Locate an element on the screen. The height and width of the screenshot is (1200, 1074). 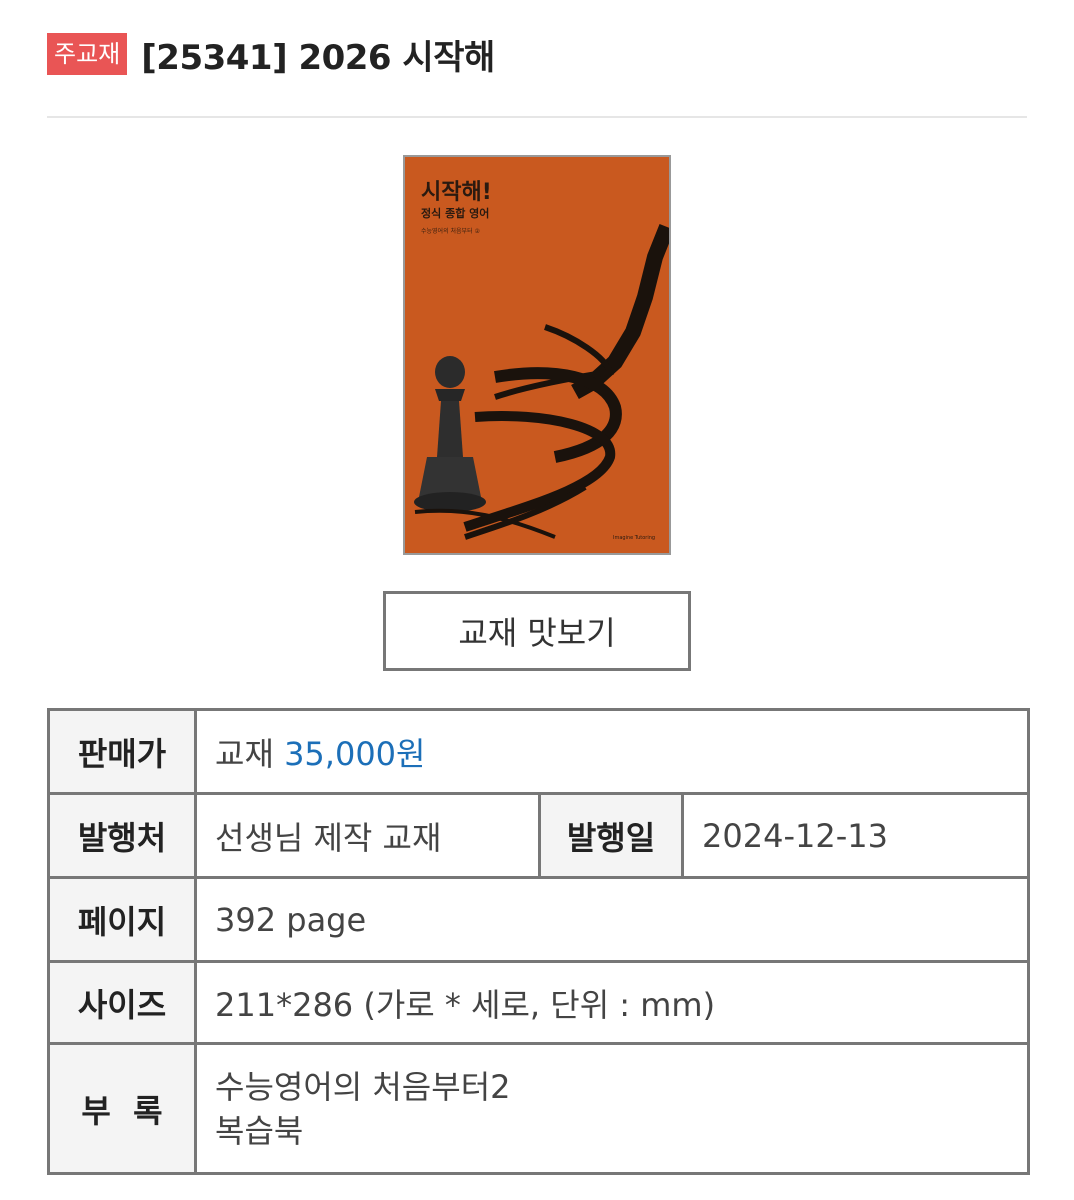
publisher-label: 발행처 is located at coordinates (122, 835).